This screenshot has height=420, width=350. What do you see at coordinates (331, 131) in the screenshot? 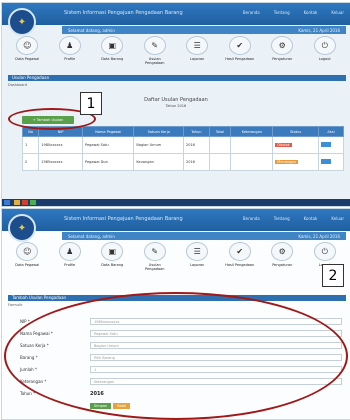
I see `column-header: Aksi` at bounding box center [331, 131].